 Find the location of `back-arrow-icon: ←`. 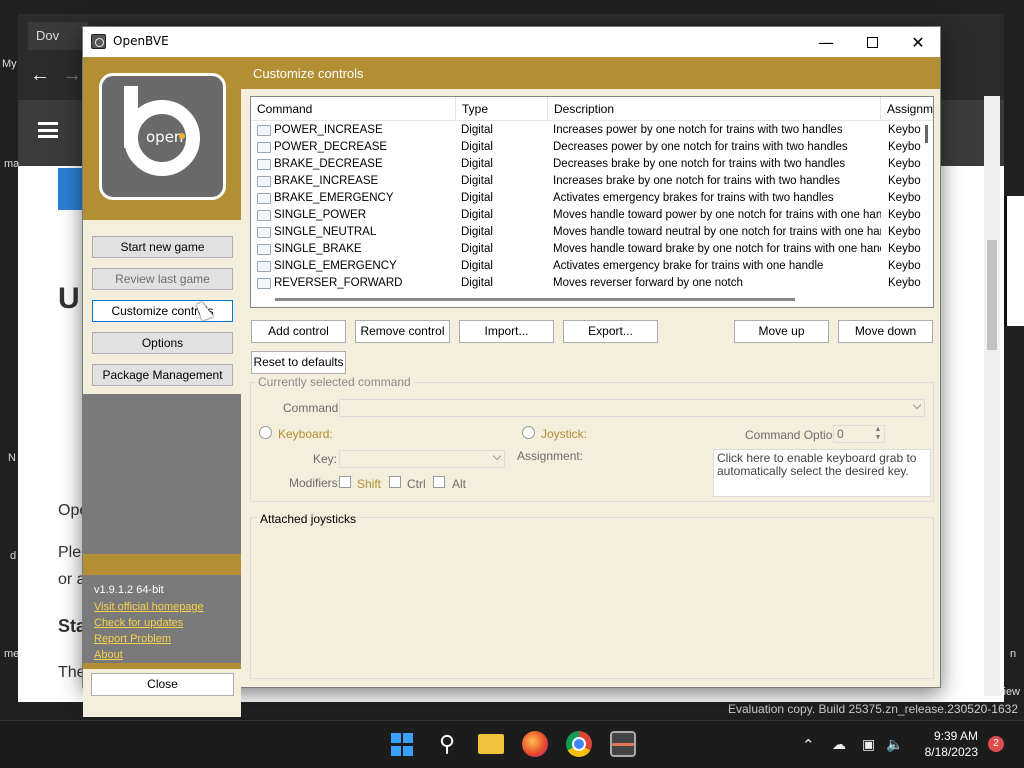

back-arrow-icon: ← is located at coordinates (40, 75).